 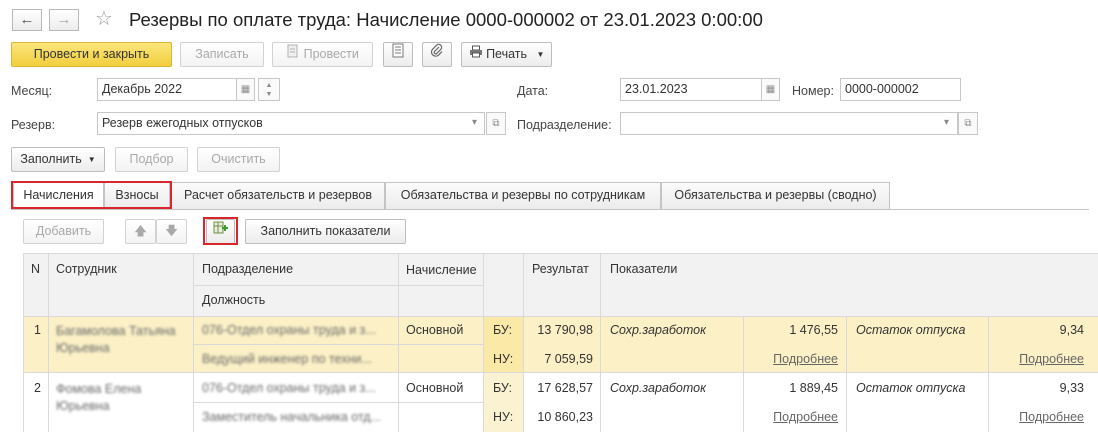 I want to click on post-and-close-button: Провести и закрыть, so click(x=91, y=54).